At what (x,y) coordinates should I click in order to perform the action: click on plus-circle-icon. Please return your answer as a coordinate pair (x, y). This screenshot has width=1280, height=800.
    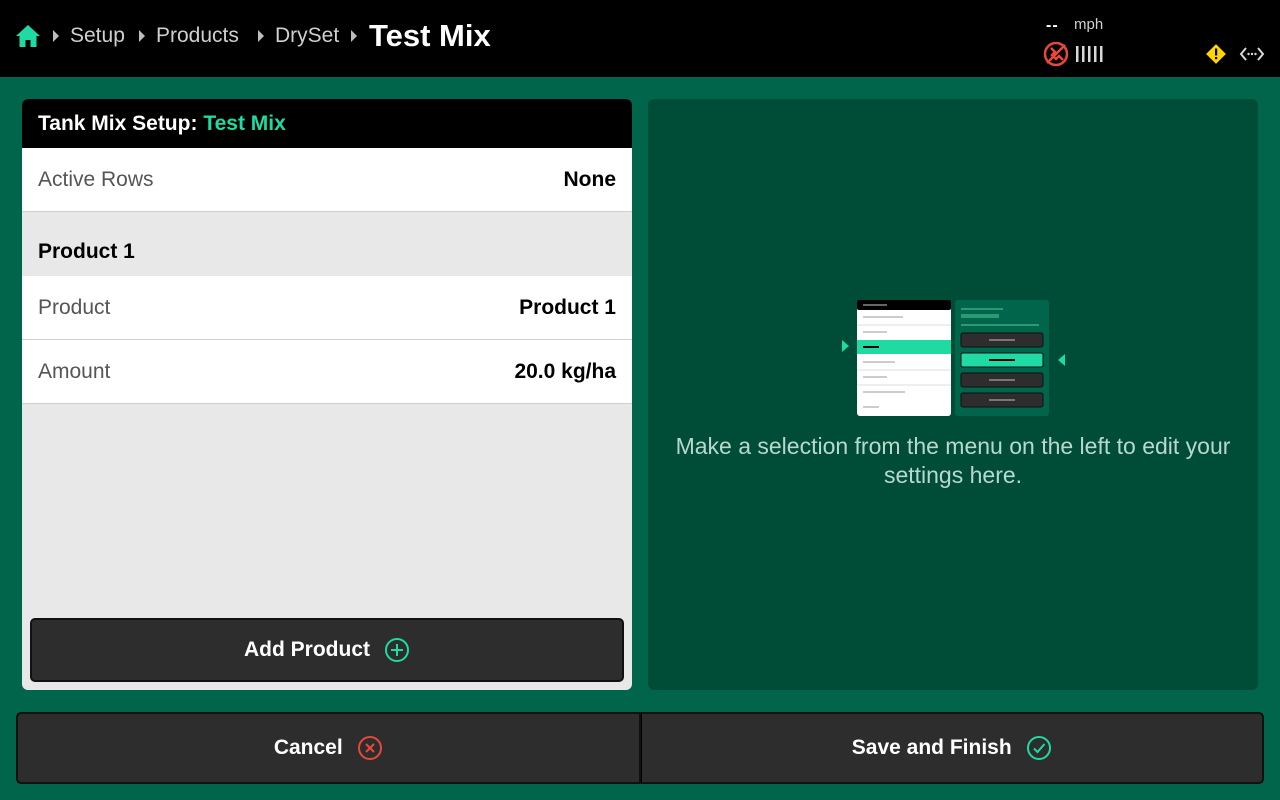
    Looking at the image, I should click on (397, 650).